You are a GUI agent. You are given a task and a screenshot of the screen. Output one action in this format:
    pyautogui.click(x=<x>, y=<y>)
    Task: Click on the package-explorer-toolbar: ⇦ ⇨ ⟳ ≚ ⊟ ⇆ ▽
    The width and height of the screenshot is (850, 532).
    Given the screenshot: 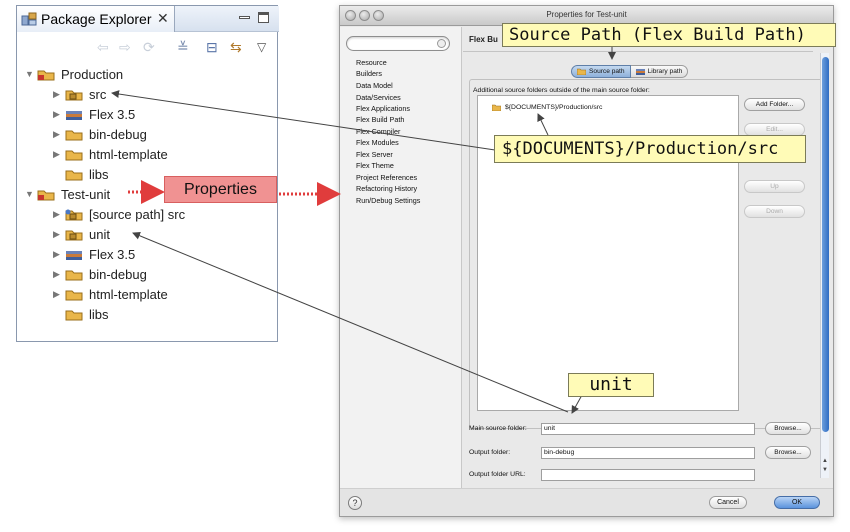 What is the action you would take?
    pyautogui.click(x=148, y=47)
    